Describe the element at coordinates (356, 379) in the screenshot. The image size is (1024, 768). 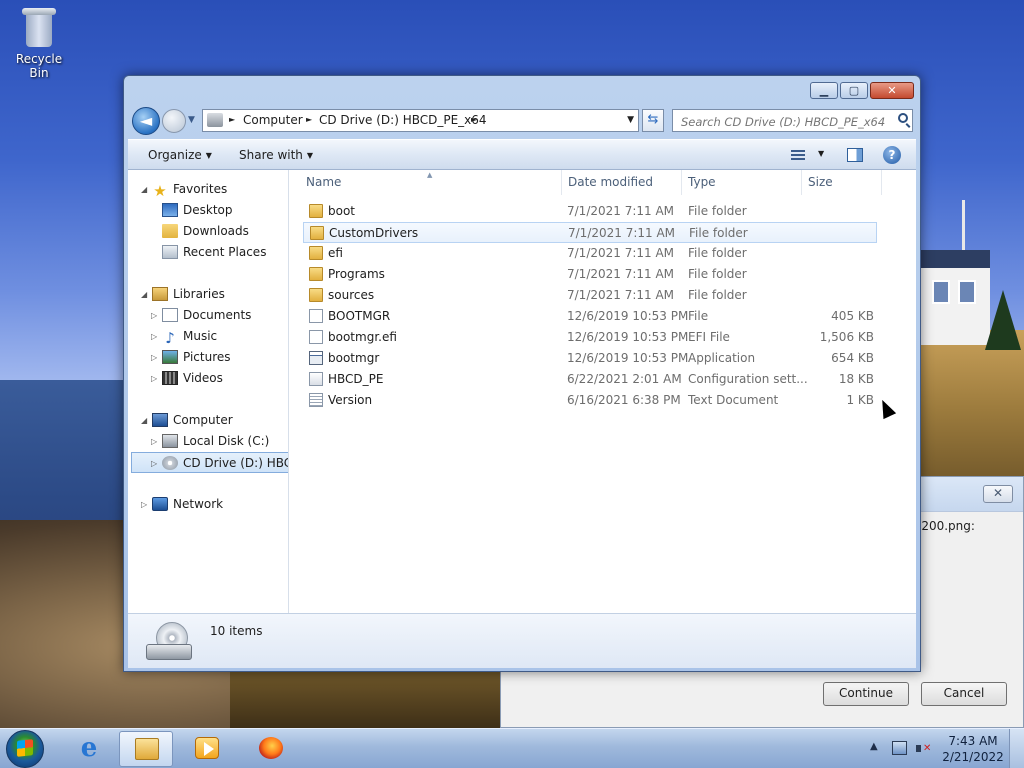
I see `file-name: HBCD_PE` at that location.